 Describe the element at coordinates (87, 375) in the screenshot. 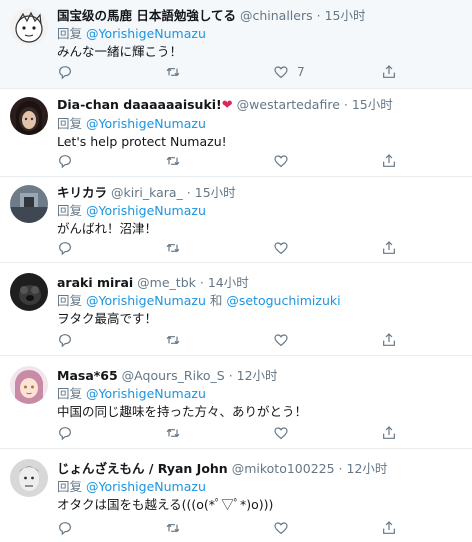

I see `display-name: Masa*65` at that location.